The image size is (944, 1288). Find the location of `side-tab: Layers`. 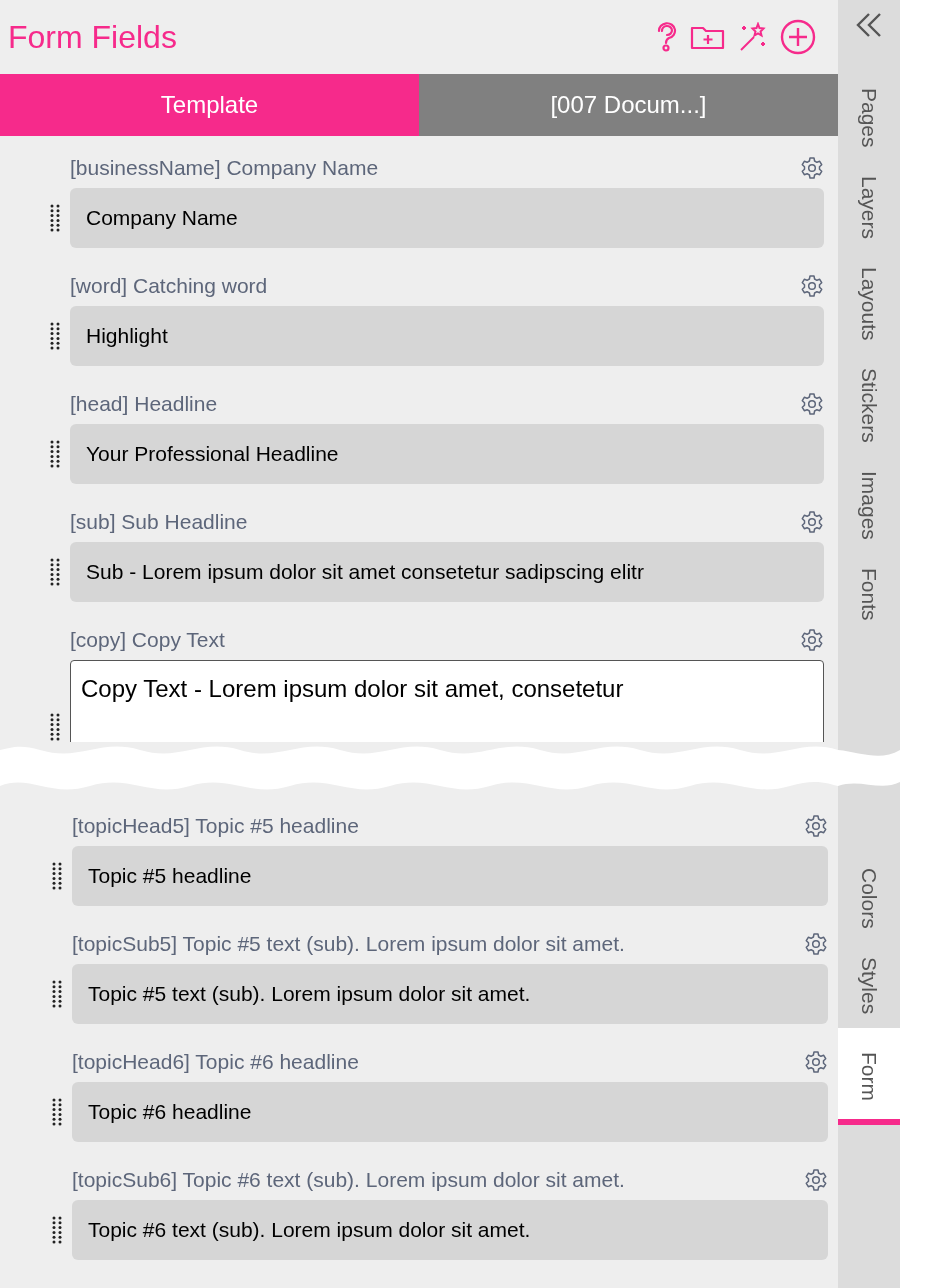

side-tab: Layers is located at coordinates (869, 207).